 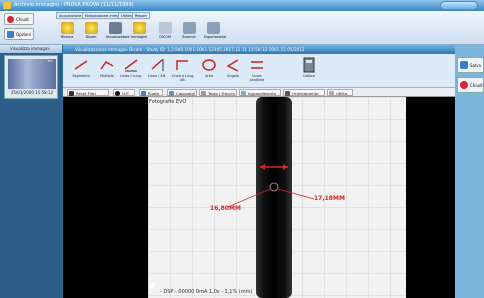 What do you see at coordinates (225, 208) in the screenshot?
I see `measurement-left: 16,80MM` at bounding box center [225, 208].